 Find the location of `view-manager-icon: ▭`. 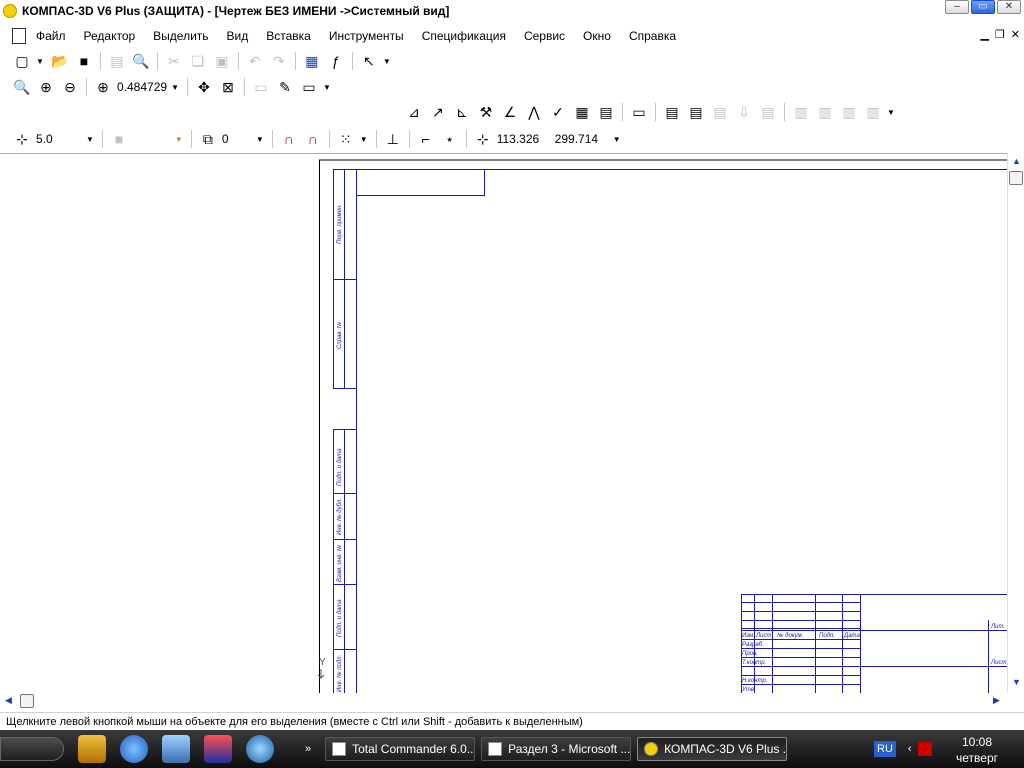

view-manager-icon: ▭ is located at coordinates (639, 112).